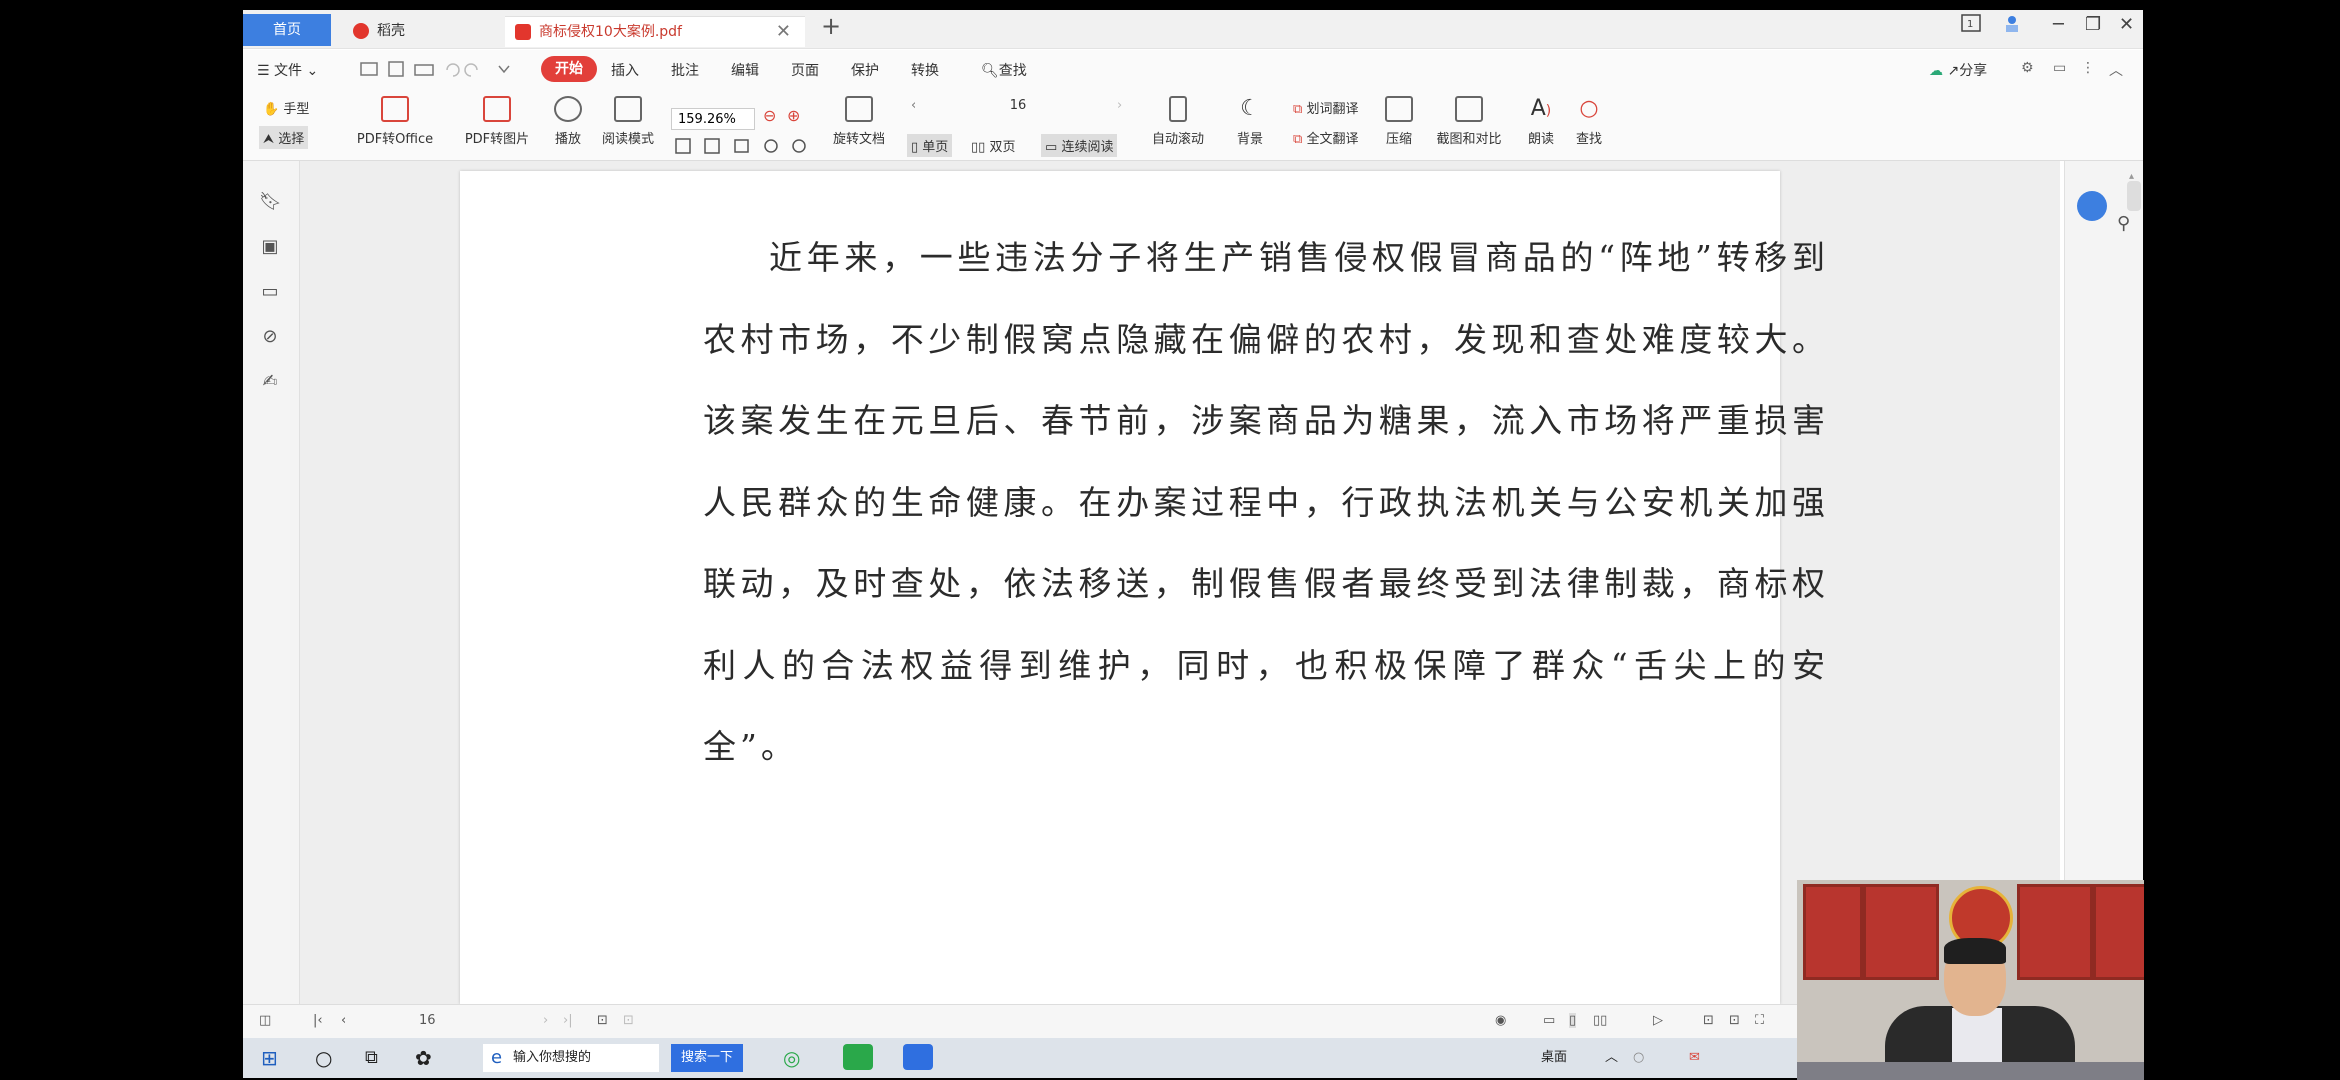 This screenshot has width=2340, height=1080. What do you see at coordinates (602, 1020) in the screenshot?
I see `back-icon: ⊡` at bounding box center [602, 1020].